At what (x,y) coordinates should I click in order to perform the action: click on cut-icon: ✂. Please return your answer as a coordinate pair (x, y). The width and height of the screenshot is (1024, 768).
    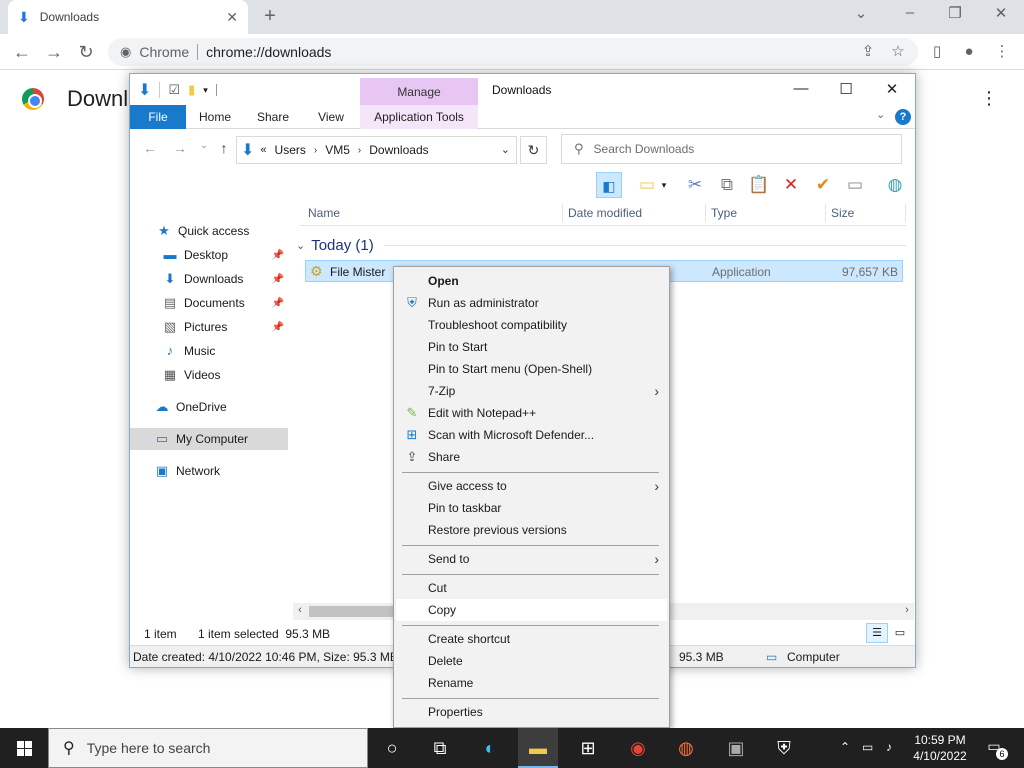
    Looking at the image, I should click on (695, 185).